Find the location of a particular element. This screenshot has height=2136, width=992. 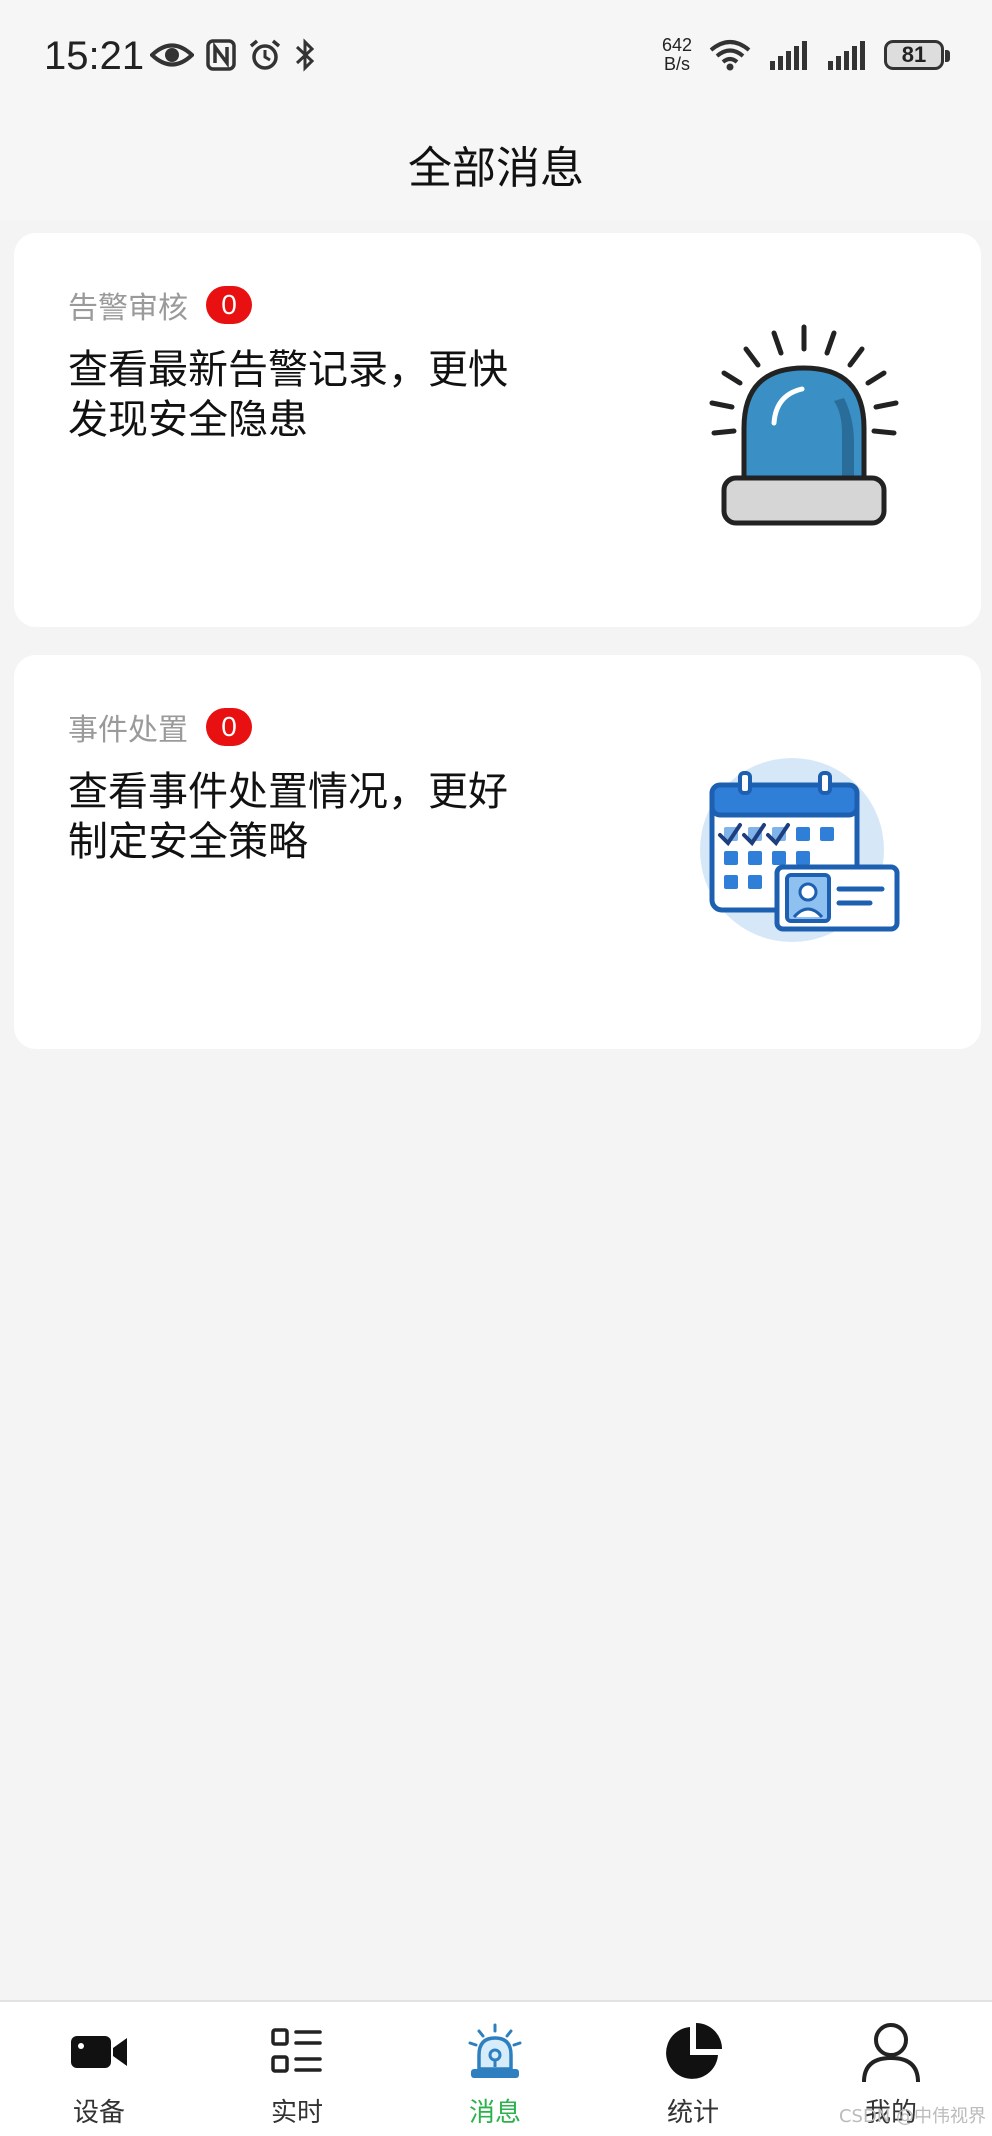

video-camera-icon is located at coordinates (99, 2052).